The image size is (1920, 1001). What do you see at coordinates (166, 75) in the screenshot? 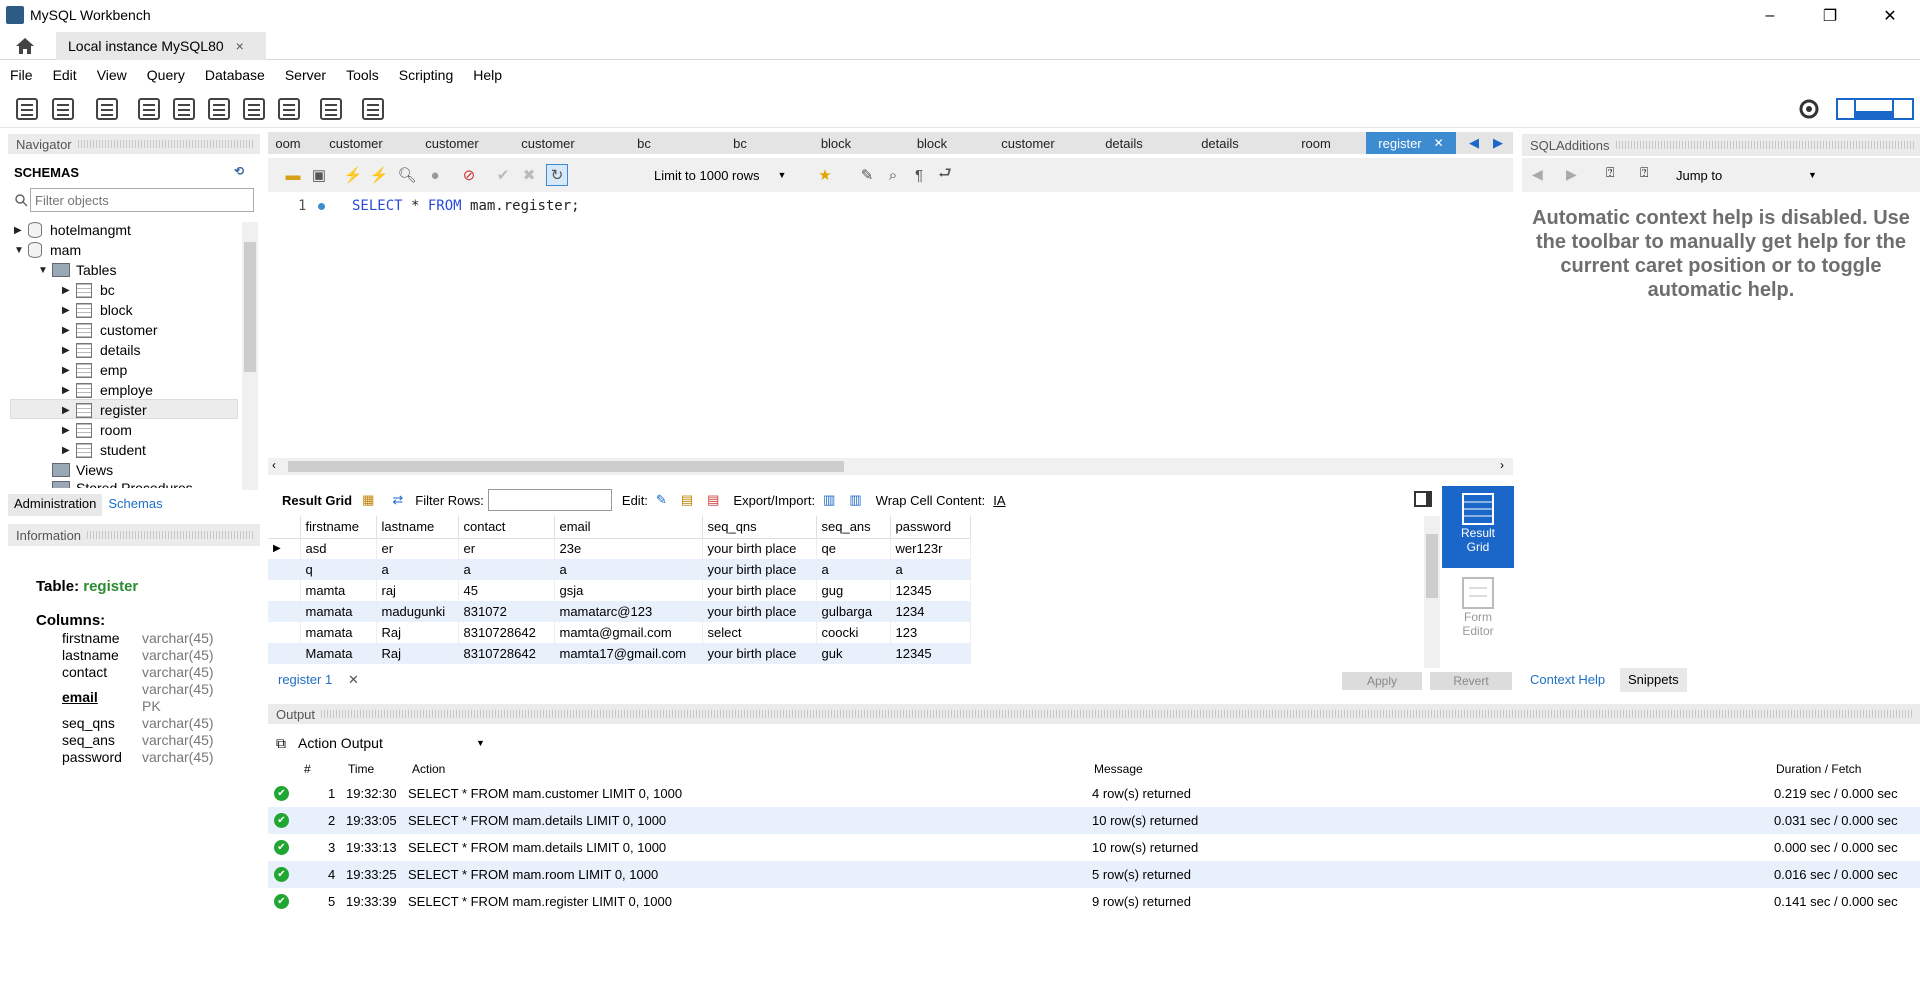
I see `menu-query: Query` at bounding box center [166, 75].